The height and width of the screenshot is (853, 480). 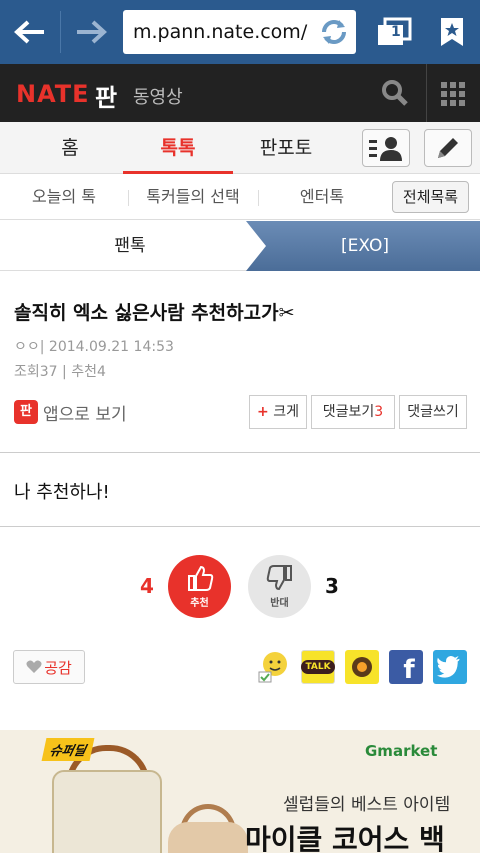 What do you see at coordinates (426, 93) in the screenshot?
I see `header-divider` at bounding box center [426, 93].